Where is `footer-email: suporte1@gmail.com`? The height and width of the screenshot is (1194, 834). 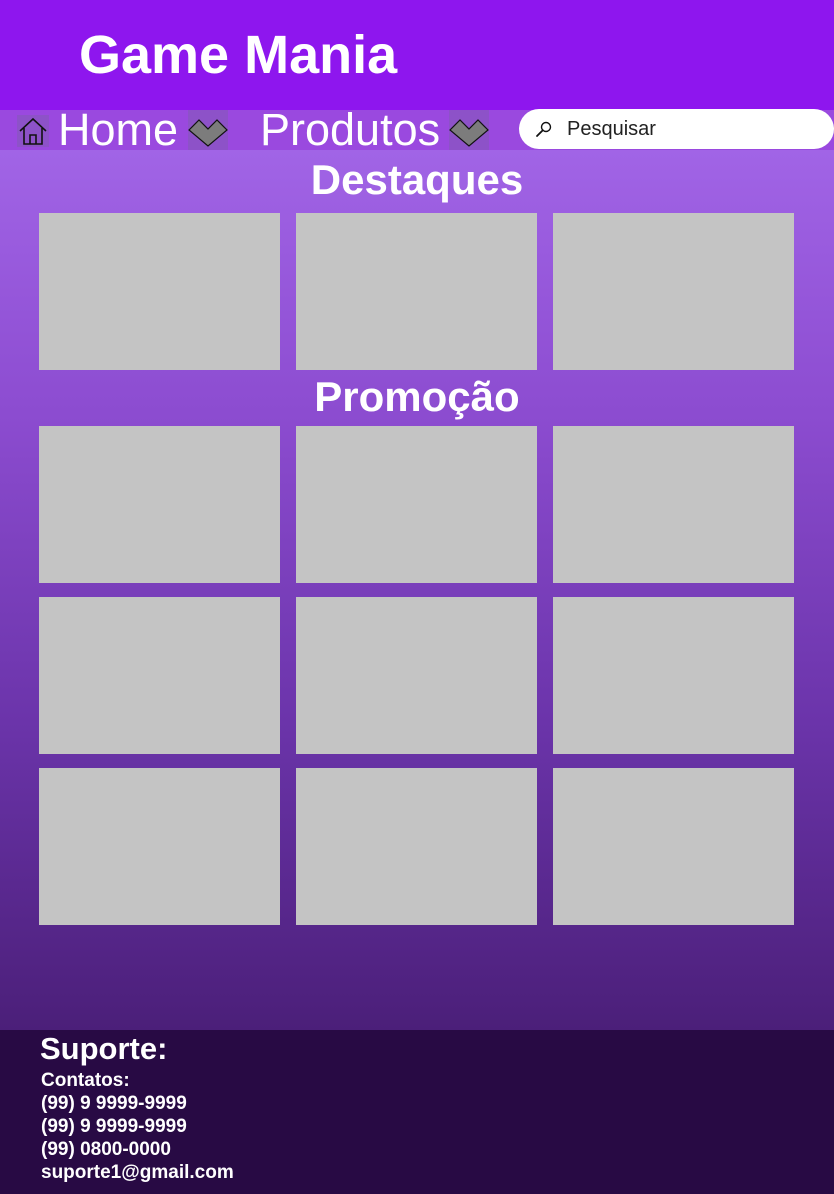 footer-email: suporte1@gmail.com is located at coordinates (137, 1172).